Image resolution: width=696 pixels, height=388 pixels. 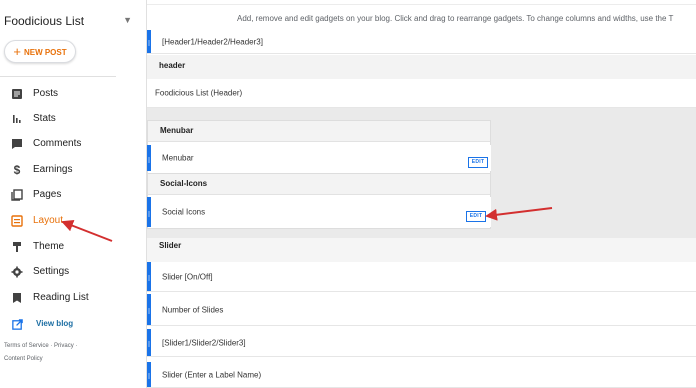 What do you see at coordinates (47, 194) in the screenshot?
I see `sidebar-item-label: Pages` at bounding box center [47, 194].